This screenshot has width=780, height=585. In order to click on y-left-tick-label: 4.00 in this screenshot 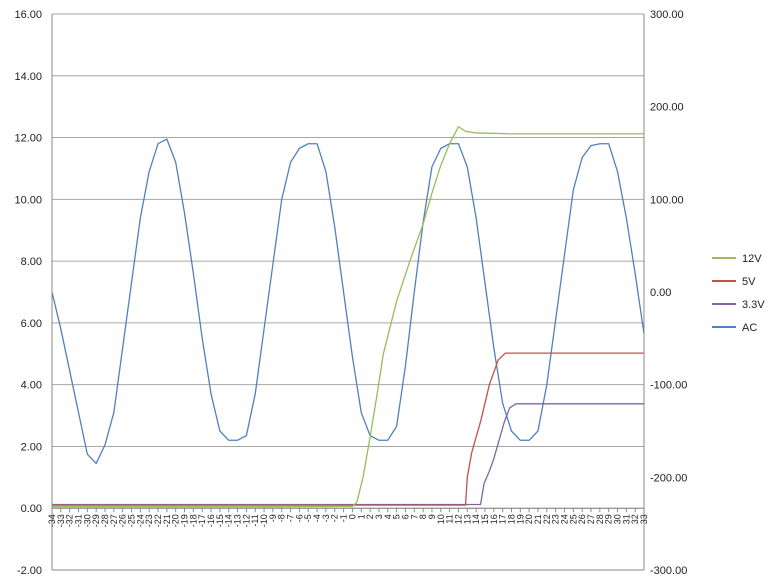, I will do `click(31, 386)`.